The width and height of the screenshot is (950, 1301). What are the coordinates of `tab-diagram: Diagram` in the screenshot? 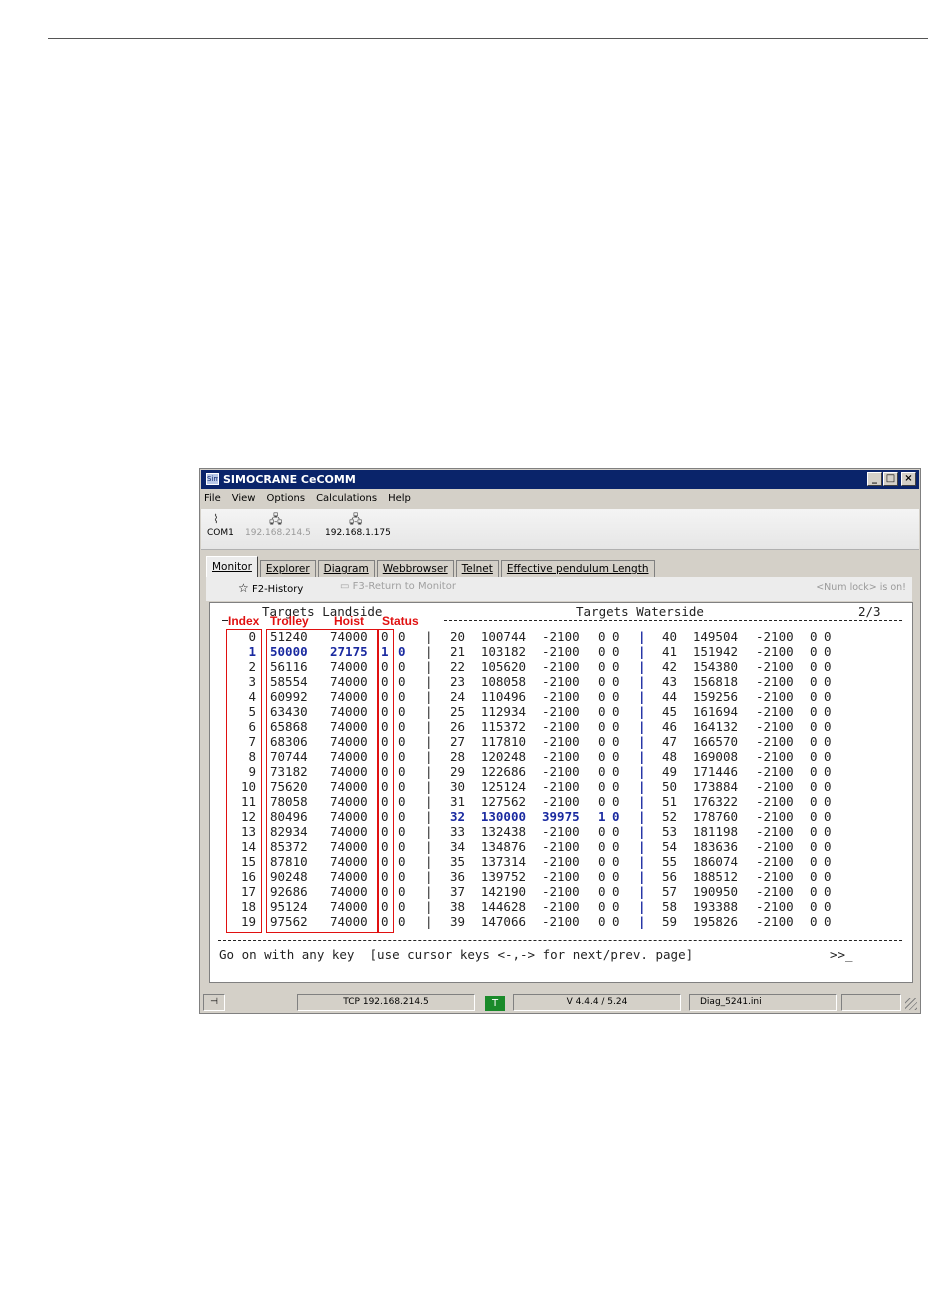 It's located at (346, 568).